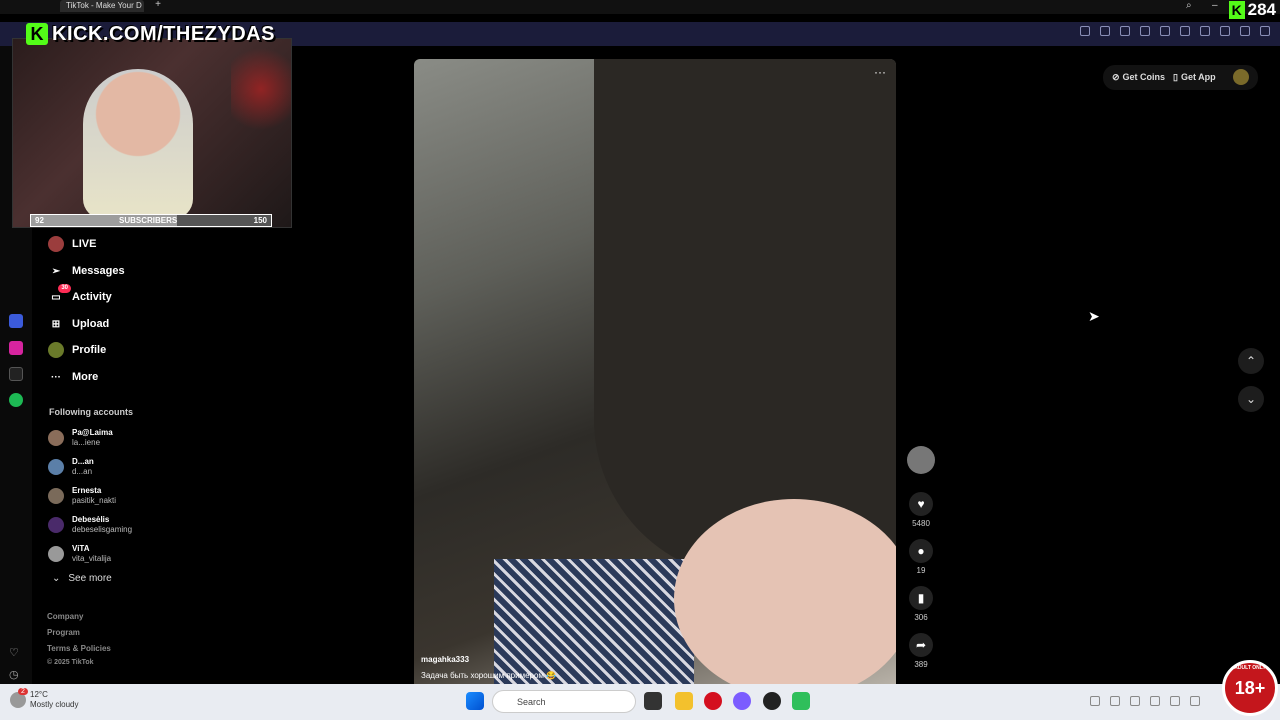  Describe the element at coordinates (1205, 31) in the screenshot. I see `download-icon` at that location.